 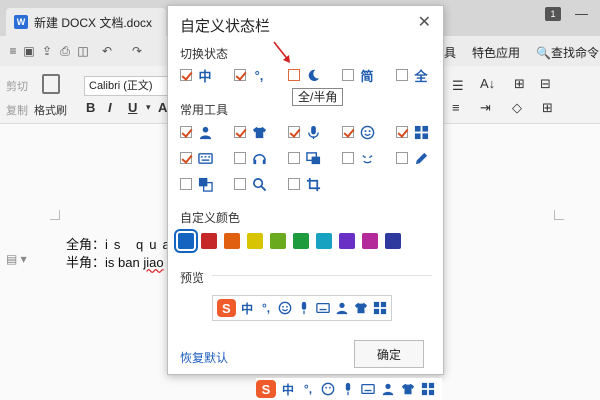 What do you see at coordinates (412, 75) in the screenshot?
I see `option-full-width: 全` at bounding box center [412, 75].